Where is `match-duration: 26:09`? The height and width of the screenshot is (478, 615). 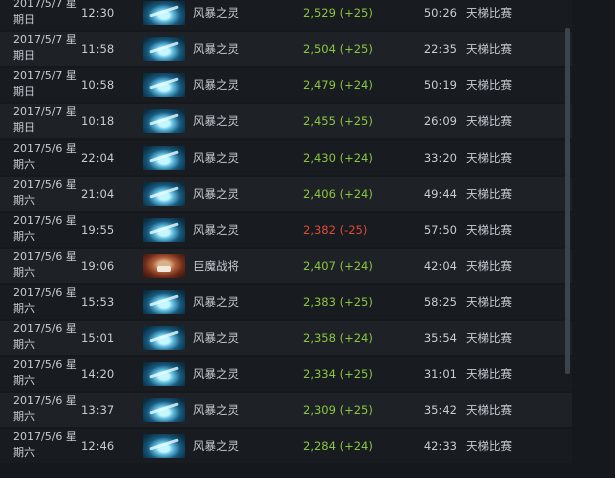
match-duration: 26:09 is located at coordinates (440, 121).